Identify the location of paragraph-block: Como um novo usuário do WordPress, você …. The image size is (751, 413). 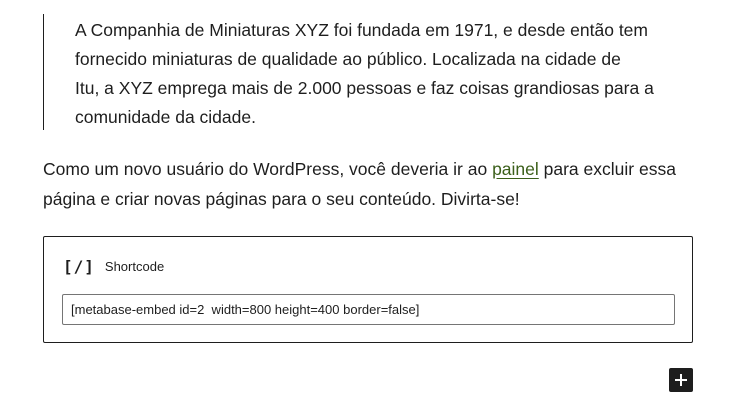
(378, 184).